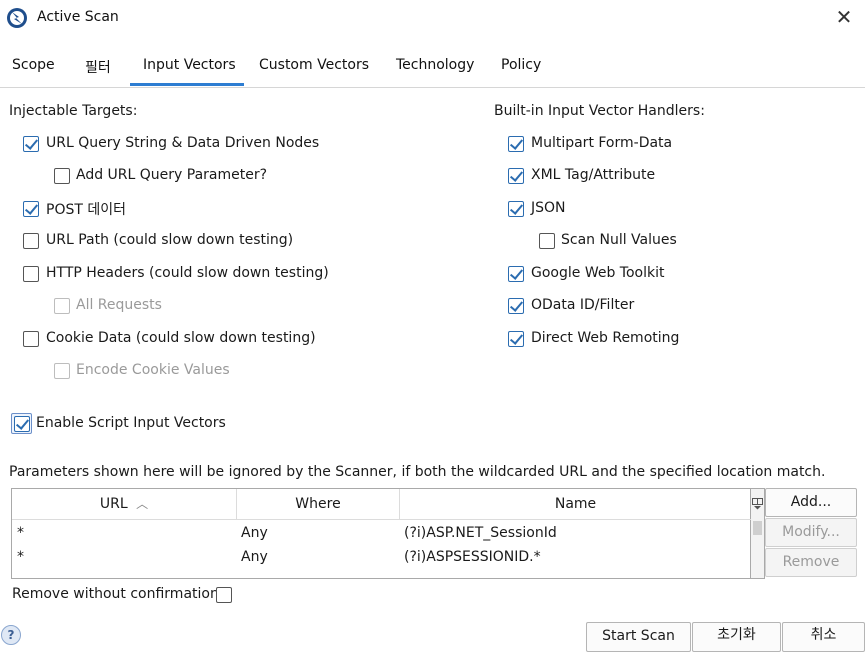 The height and width of the screenshot is (652, 865). What do you see at coordinates (62, 176) in the screenshot?
I see `add-url-query-param-checkbox` at bounding box center [62, 176].